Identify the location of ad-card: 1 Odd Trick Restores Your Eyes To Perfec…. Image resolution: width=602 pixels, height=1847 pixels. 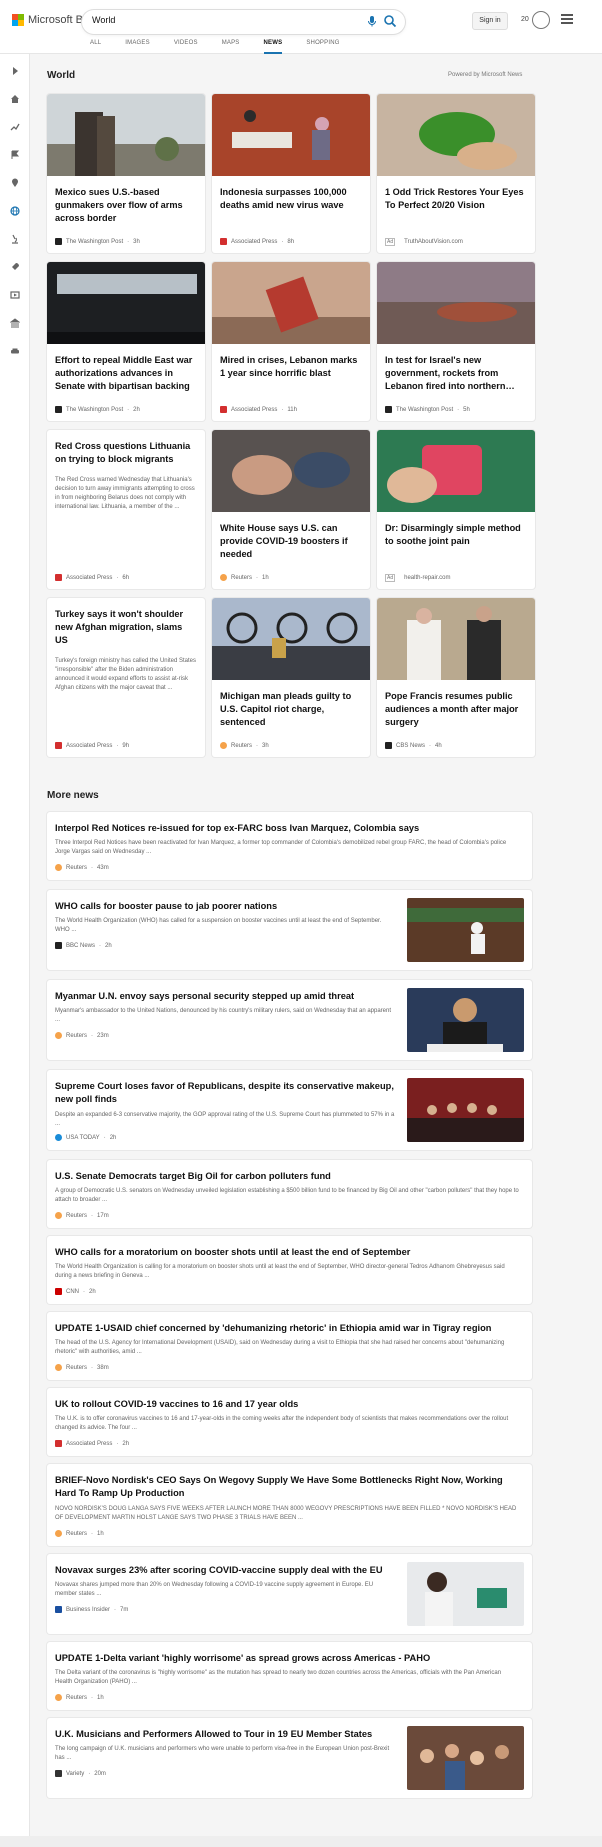
(456, 173).